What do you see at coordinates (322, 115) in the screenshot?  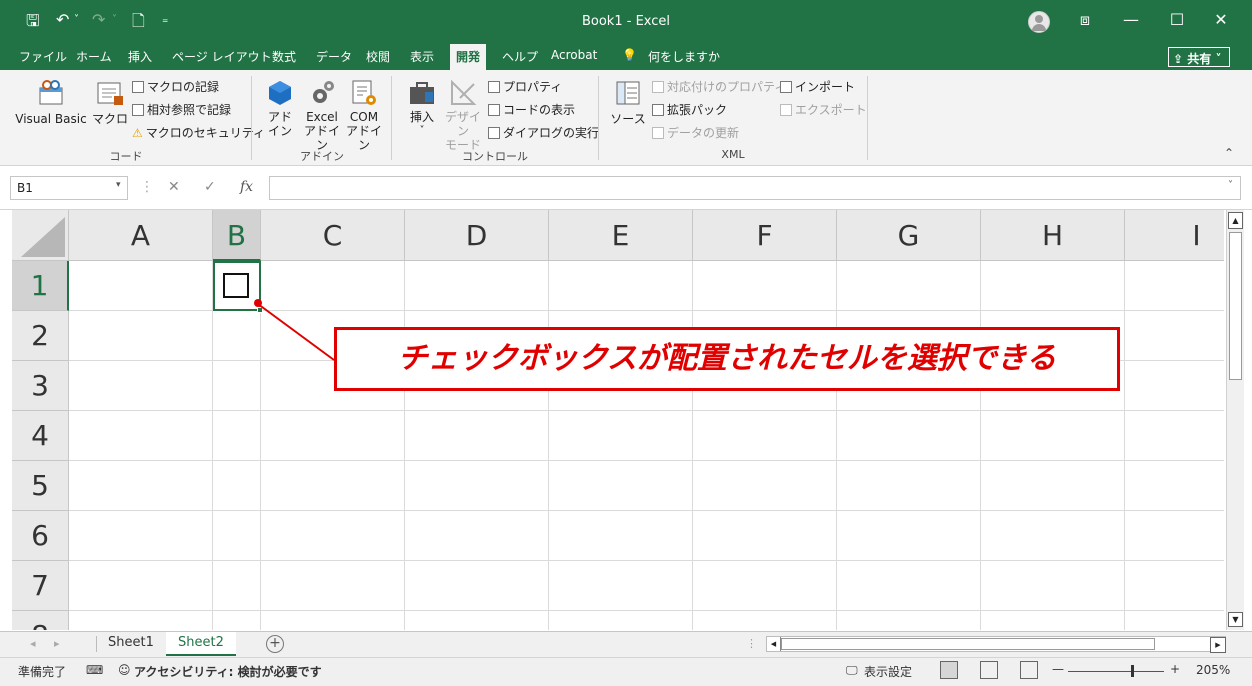 I see `excel-addins-button: Excel アドイン` at bounding box center [322, 115].